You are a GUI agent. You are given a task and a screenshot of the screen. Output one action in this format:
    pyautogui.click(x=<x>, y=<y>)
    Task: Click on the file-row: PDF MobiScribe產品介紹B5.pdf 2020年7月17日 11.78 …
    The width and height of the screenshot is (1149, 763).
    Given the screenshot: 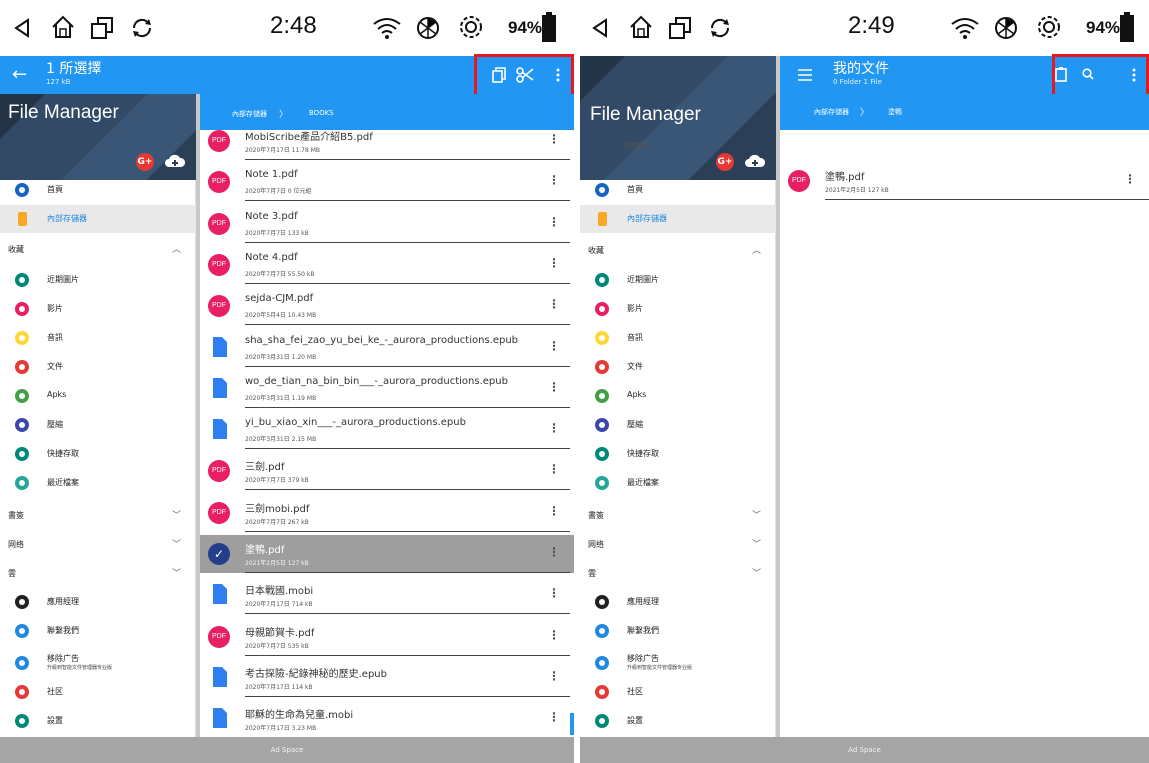 What is the action you would take?
    pyautogui.click(x=387, y=145)
    